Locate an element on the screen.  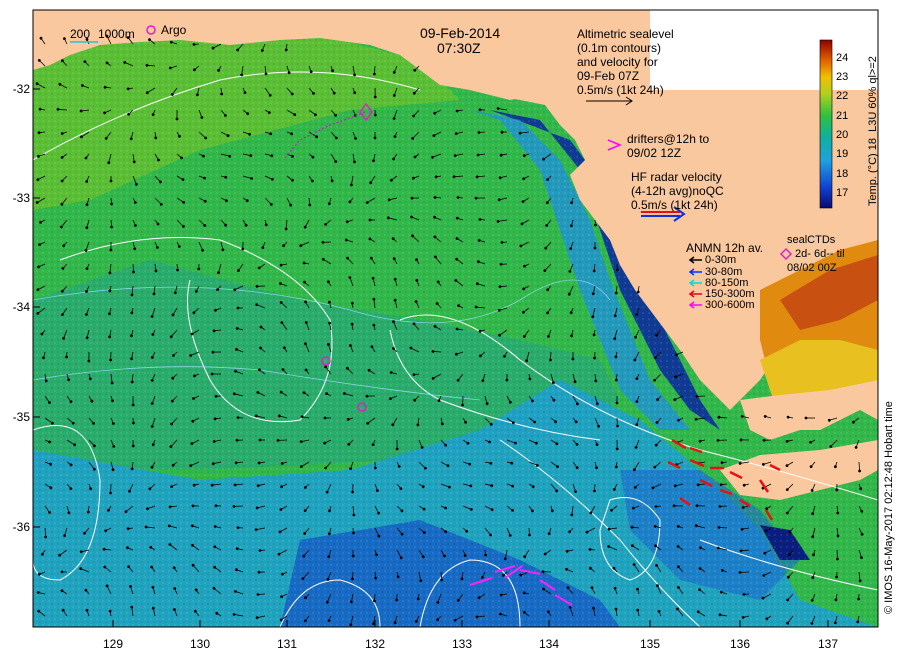
colorbar-tick-21: 21 is located at coordinates (842, 116).